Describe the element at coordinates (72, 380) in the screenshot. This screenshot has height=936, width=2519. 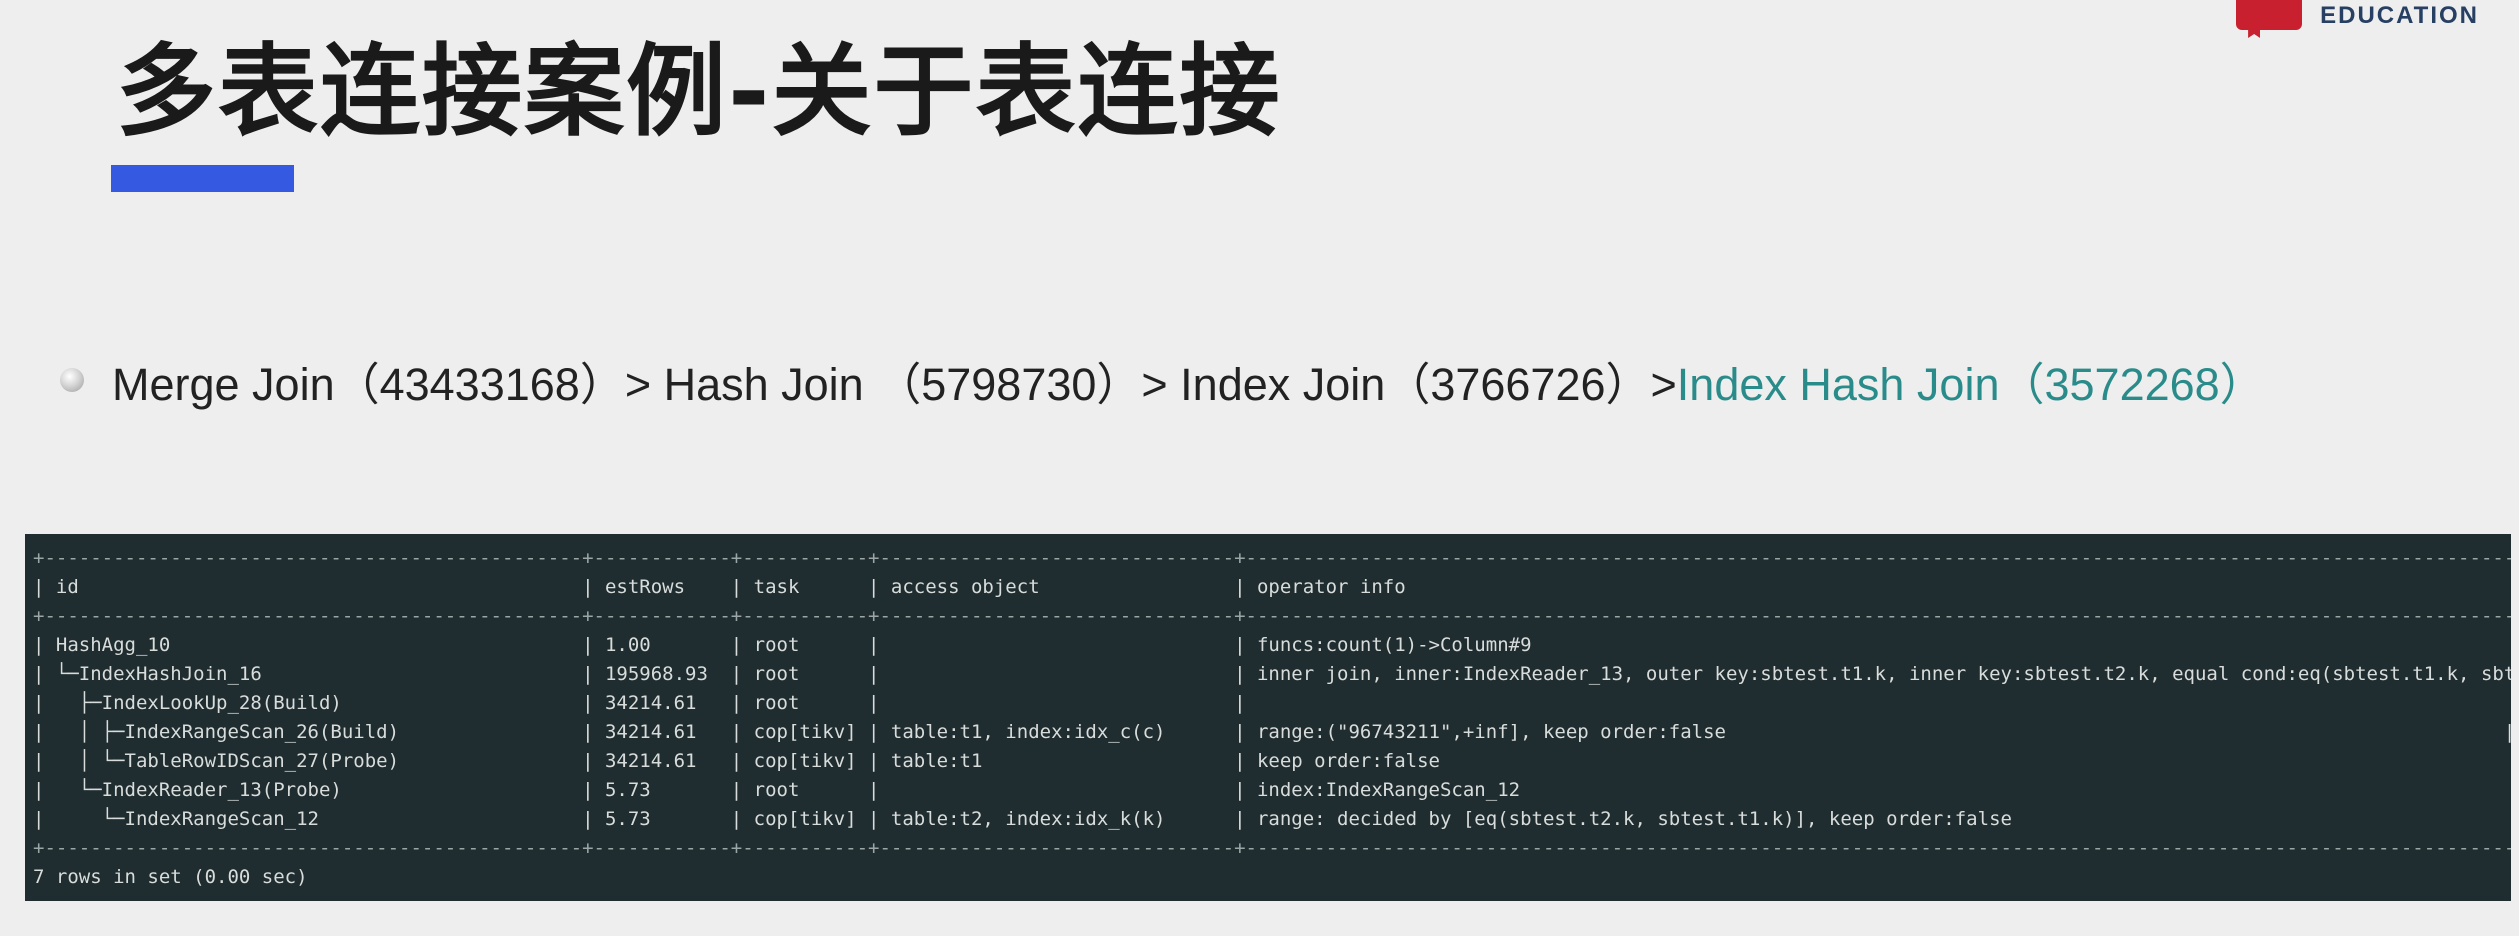
I see `bullet-icon` at that location.